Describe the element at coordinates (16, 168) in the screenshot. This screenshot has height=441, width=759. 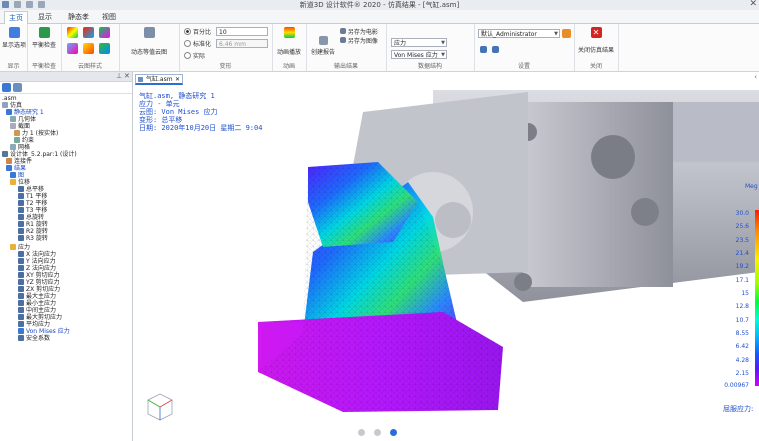
I see `tree-item: 结果` at that location.